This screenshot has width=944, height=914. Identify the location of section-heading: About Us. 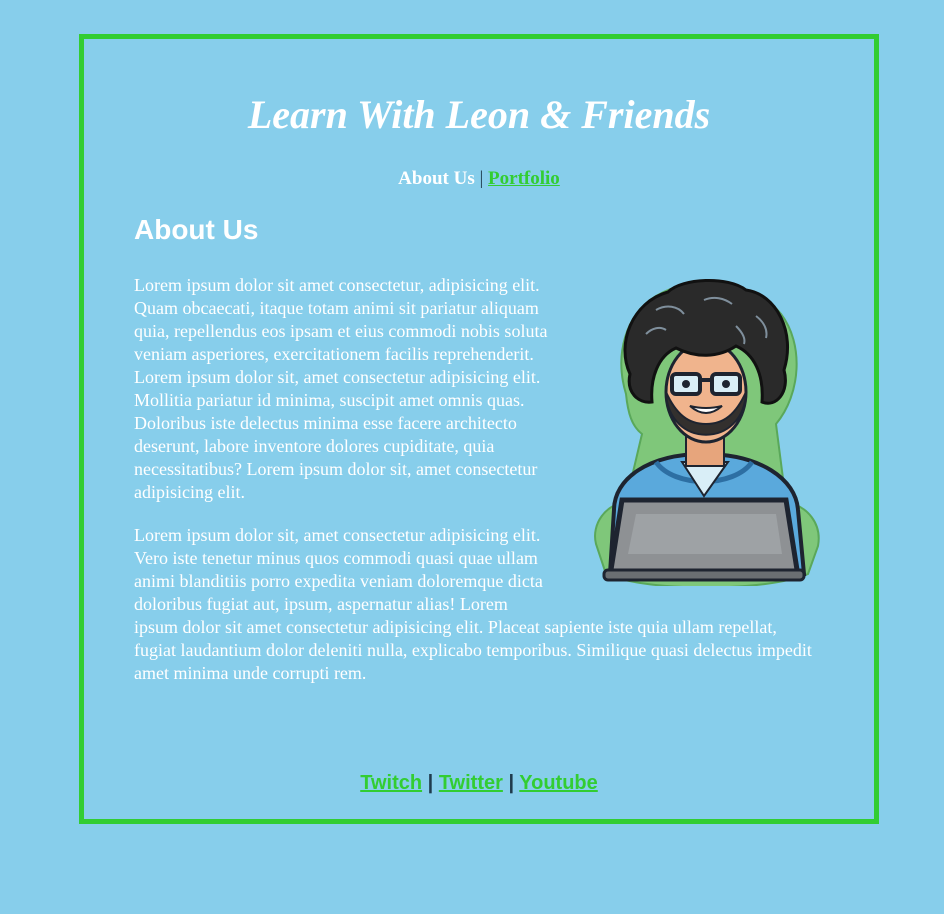
(196, 229).